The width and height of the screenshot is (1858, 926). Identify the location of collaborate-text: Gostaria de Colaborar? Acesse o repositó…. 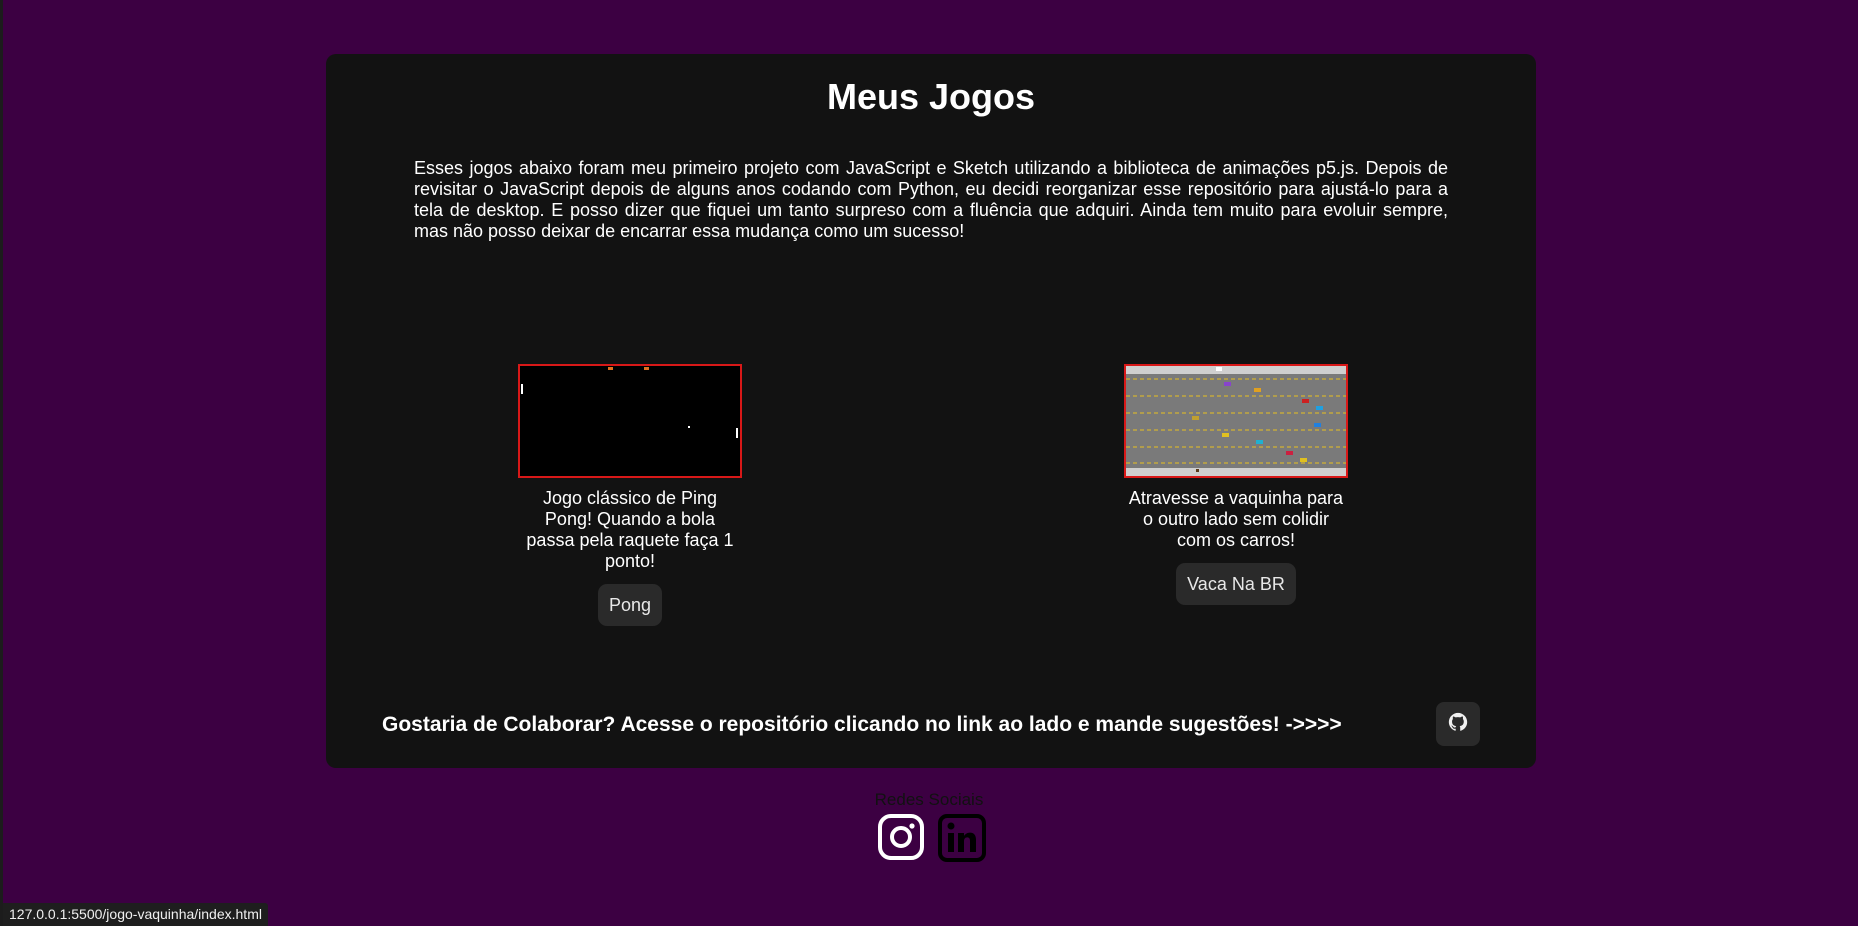
(862, 724).